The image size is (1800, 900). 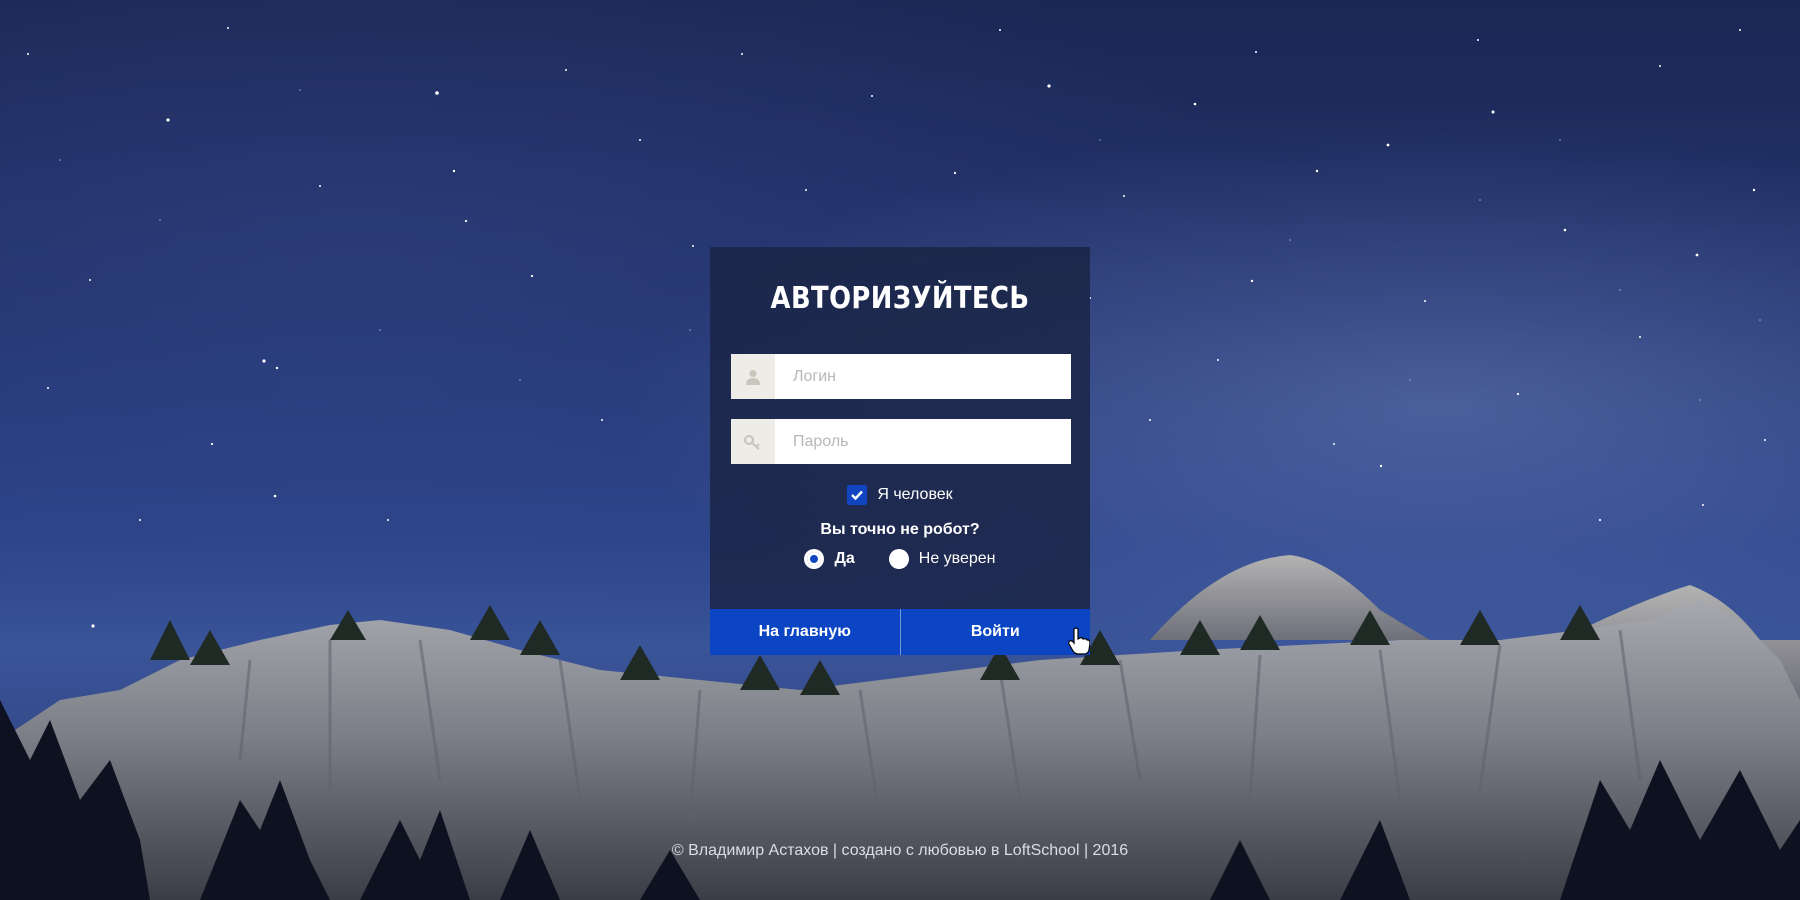 I want to click on login-form-card: АВТОРИЗУЙТЕСЬ Я человек Вы точно не, so click(x=900, y=451).